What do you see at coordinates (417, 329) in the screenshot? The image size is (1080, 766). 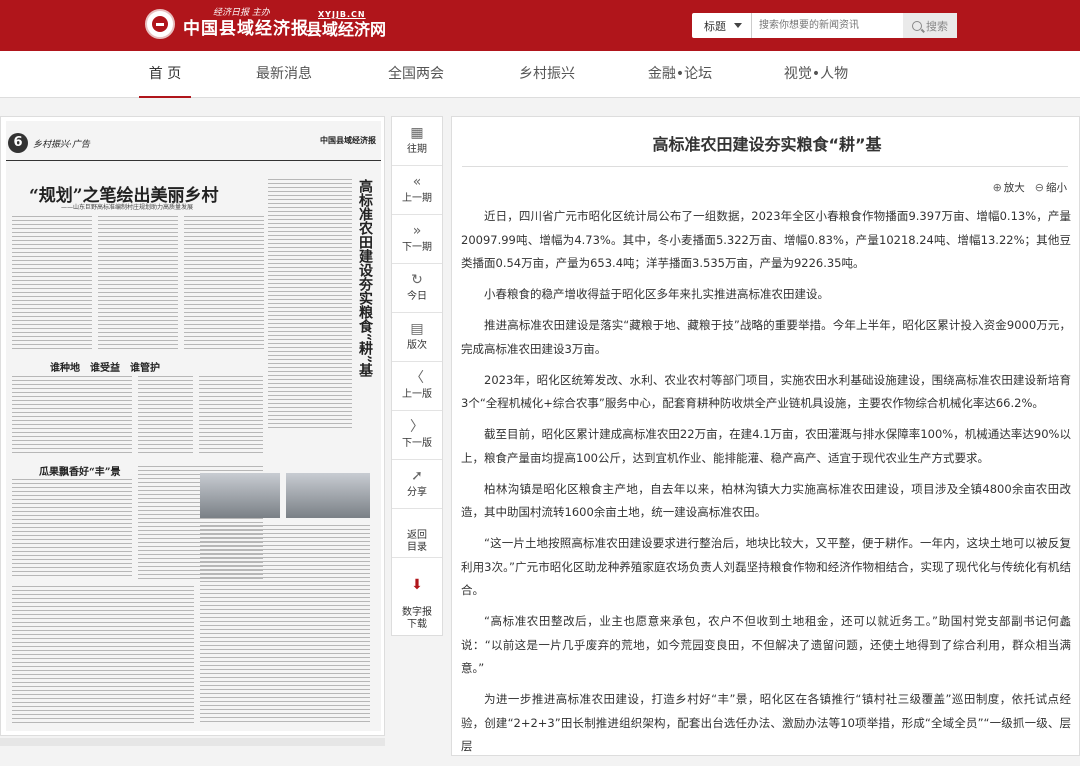 I see `list-icon: ▤` at bounding box center [417, 329].